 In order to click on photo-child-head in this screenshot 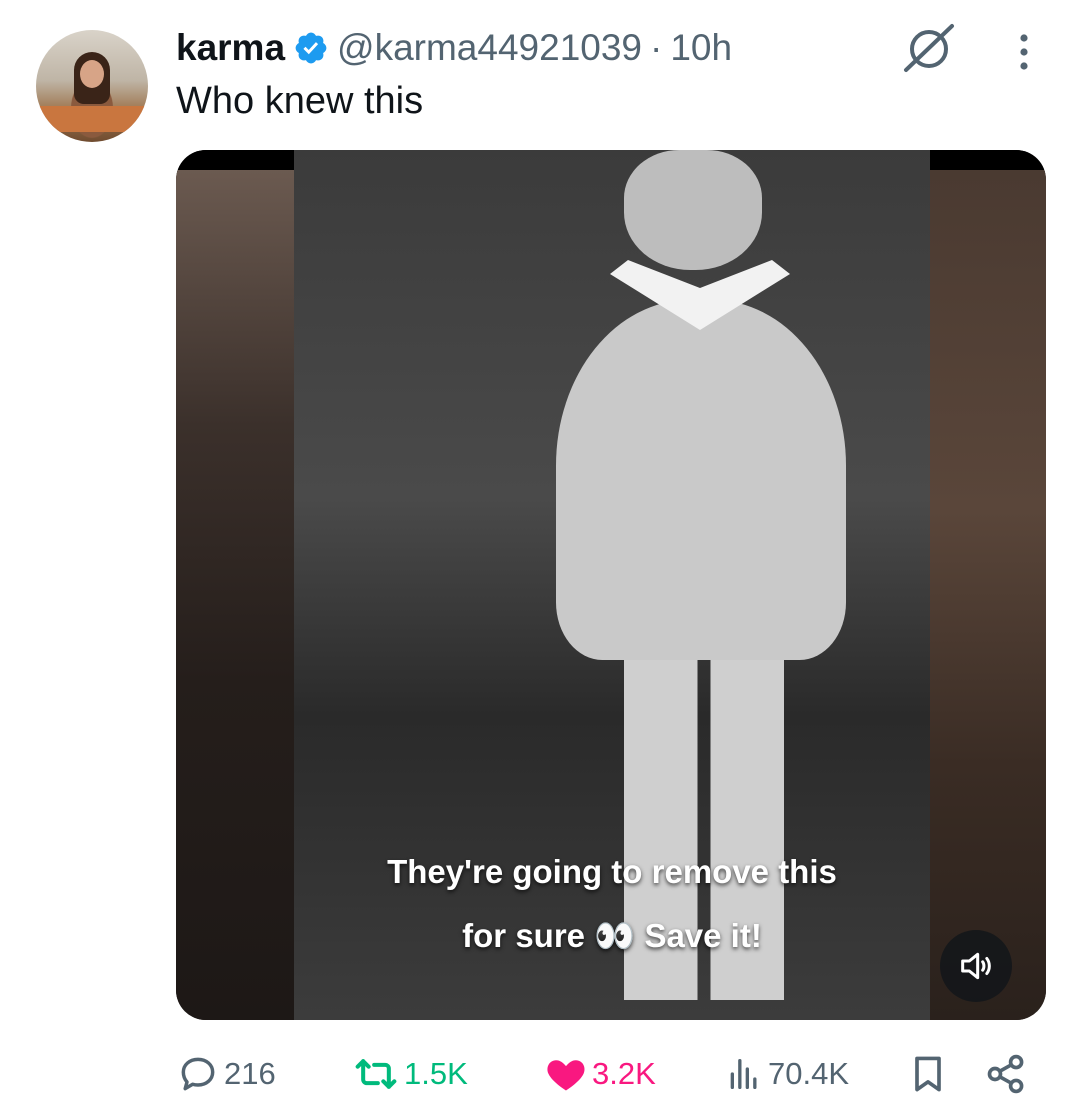, I will do `click(693, 210)`.